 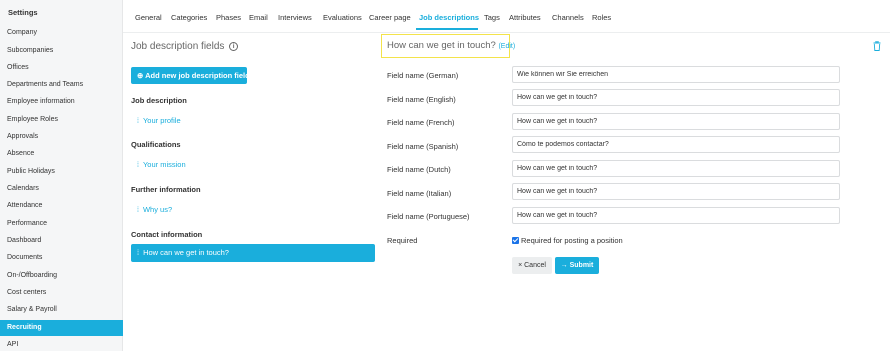 What do you see at coordinates (253, 253) in the screenshot?
I see `field-item-how-can-we-get-in-touch: ⁞ How can we get in touch?` at bounding box center [253, 253].